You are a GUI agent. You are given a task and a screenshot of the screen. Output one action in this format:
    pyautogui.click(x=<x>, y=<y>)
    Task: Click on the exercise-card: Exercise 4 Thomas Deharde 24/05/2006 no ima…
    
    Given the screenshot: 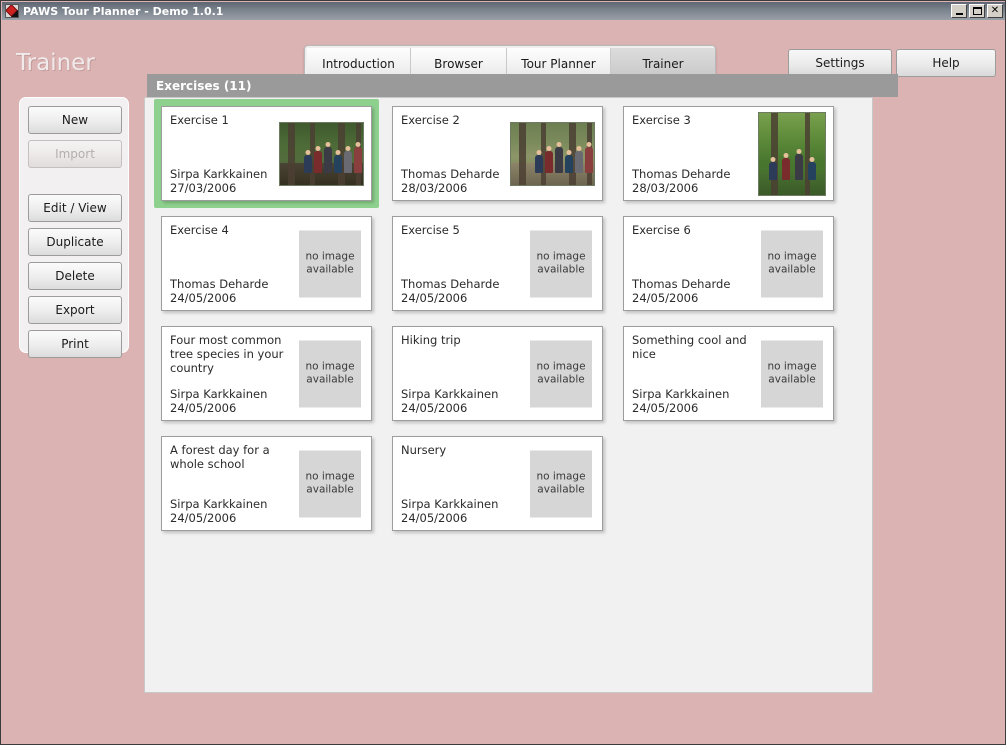 What is the action you would take?
    pyautogui.click(x=266, y=263)
    